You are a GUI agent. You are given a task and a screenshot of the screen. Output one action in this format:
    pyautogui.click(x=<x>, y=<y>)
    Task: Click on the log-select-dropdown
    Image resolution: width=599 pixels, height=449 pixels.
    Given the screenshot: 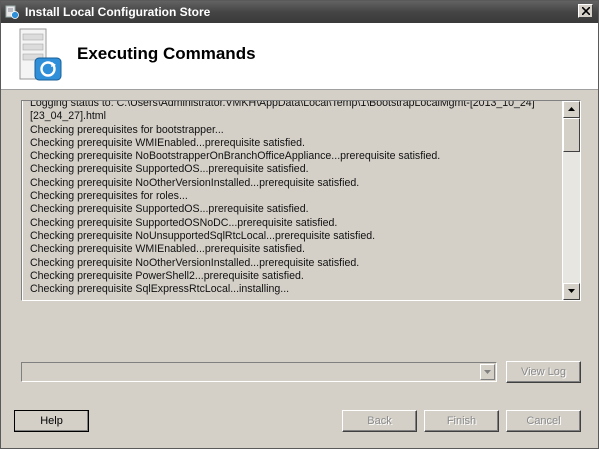 What is the action you would take?
    pyautogui.click(x=259, y=372)
    